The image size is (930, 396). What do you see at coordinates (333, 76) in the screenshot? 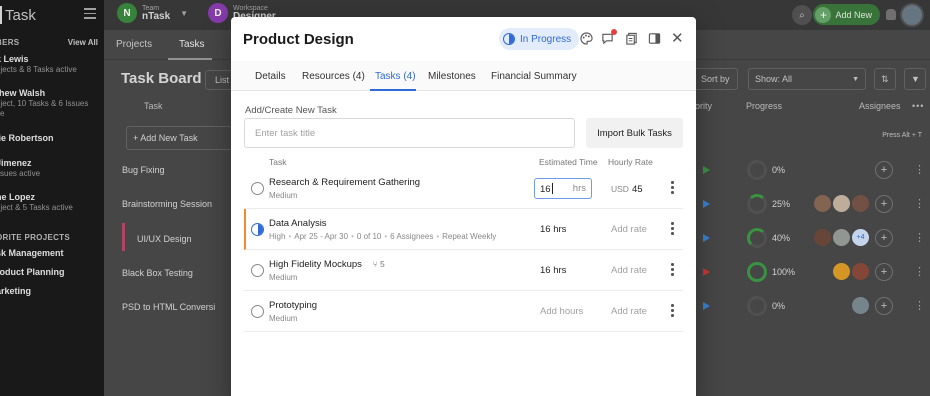
I see `tab-resources: Resources (4)` at bounding box center [333, 76].